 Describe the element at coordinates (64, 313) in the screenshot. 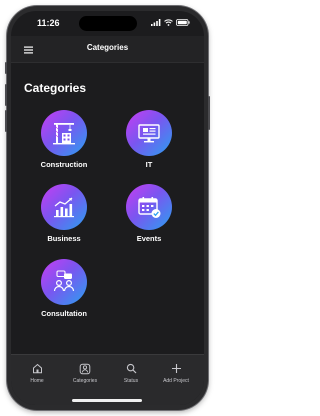

I see `category-label: Consultation` at that location.